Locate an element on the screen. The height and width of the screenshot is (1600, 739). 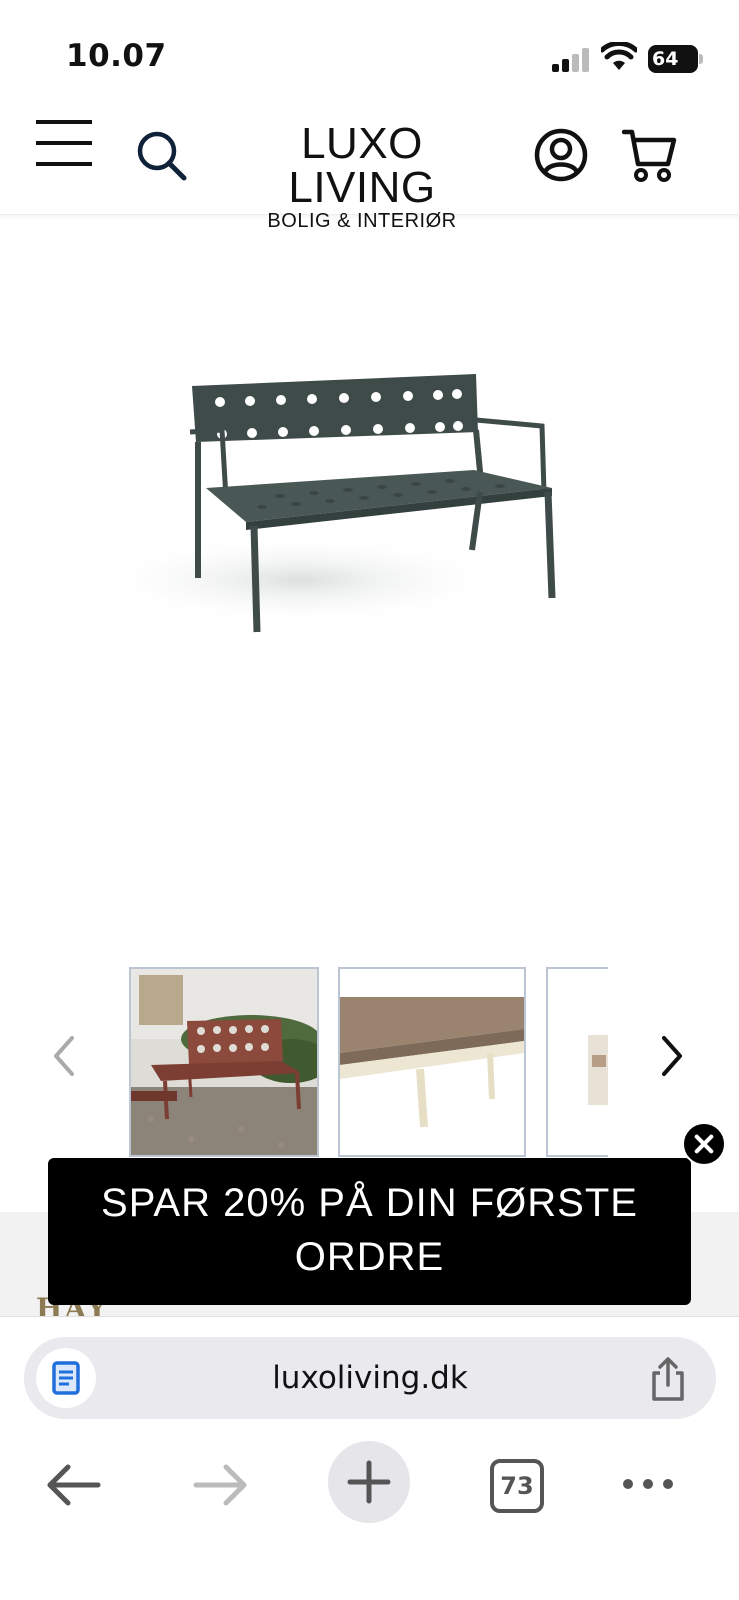
thumbnail-3-image is located at coordinates (578, 1062).